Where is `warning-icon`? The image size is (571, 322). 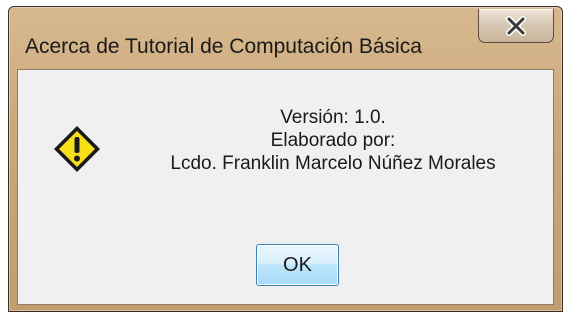 warning-icon is located at coordinates (77, 149).